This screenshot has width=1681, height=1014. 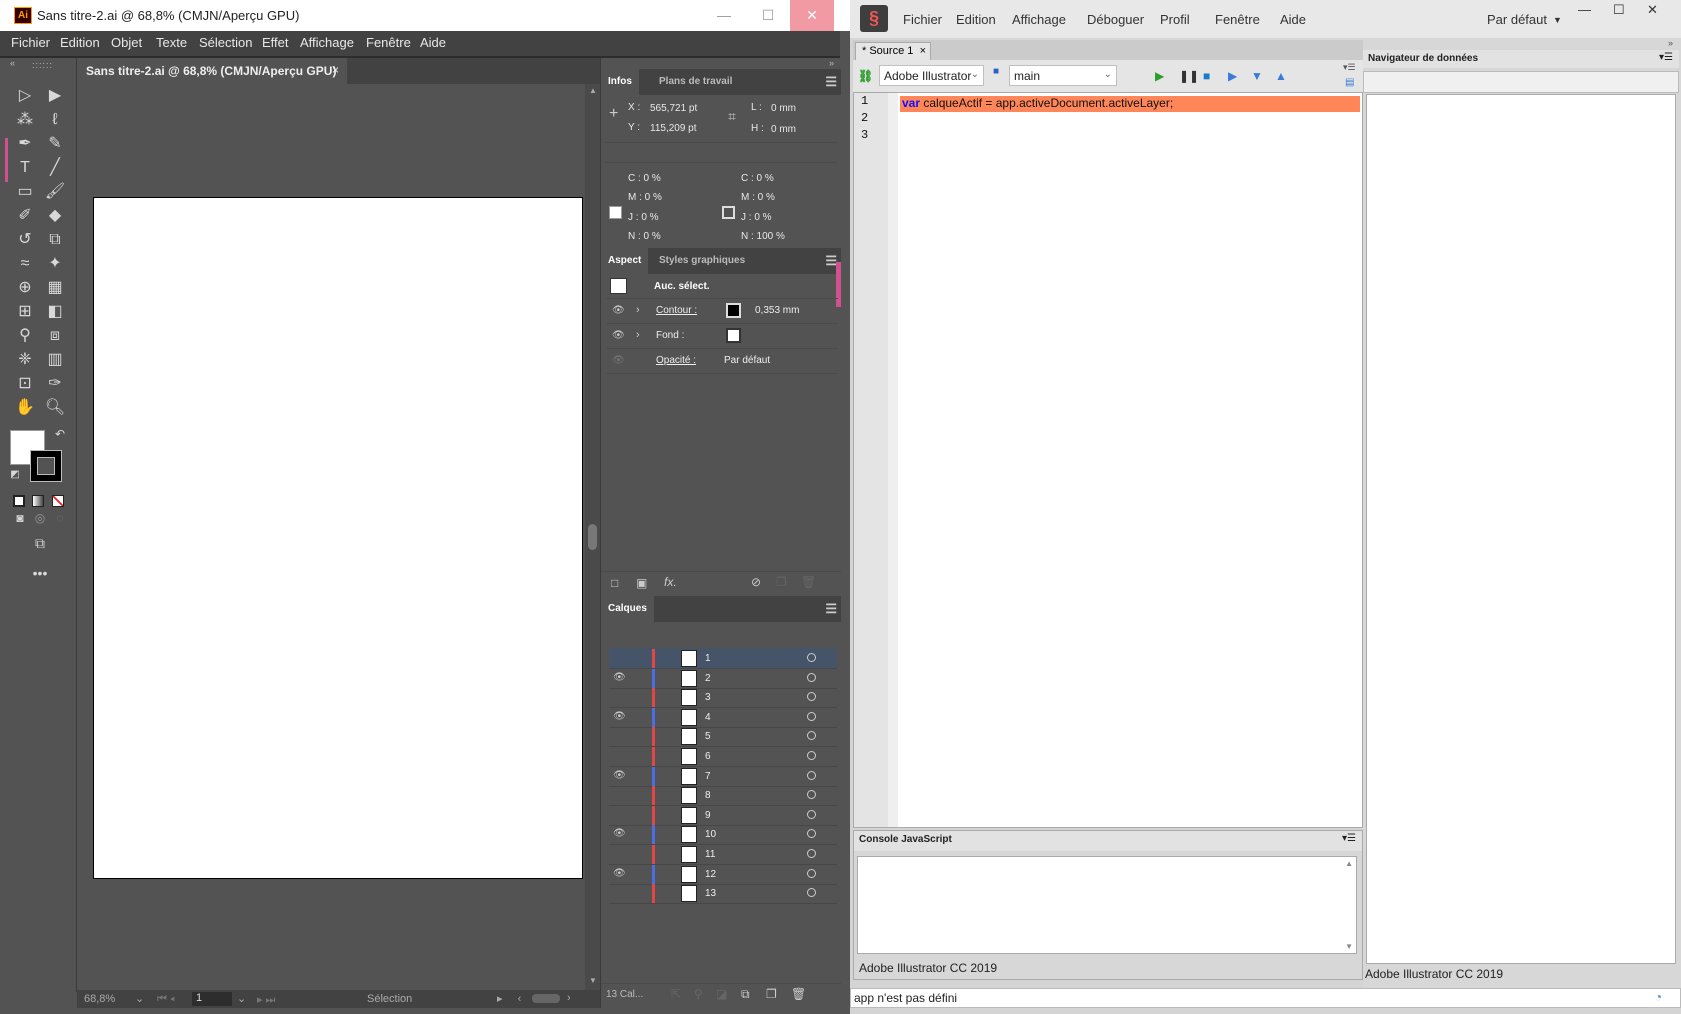 I want to click on zoom-dropdown-icon: ⌄, so click(x=139, y=998).